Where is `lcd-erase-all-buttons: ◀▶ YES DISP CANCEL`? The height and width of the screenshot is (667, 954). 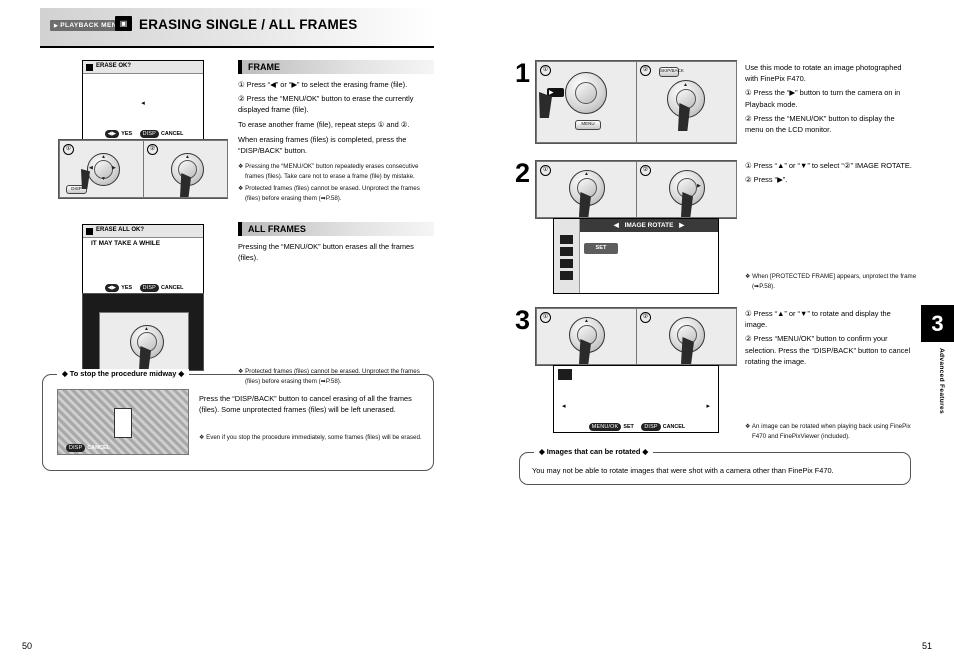 lcd-erase-all-buttons: ◀▶ YES DISP CANCEL is located at coordinates (143, 288).